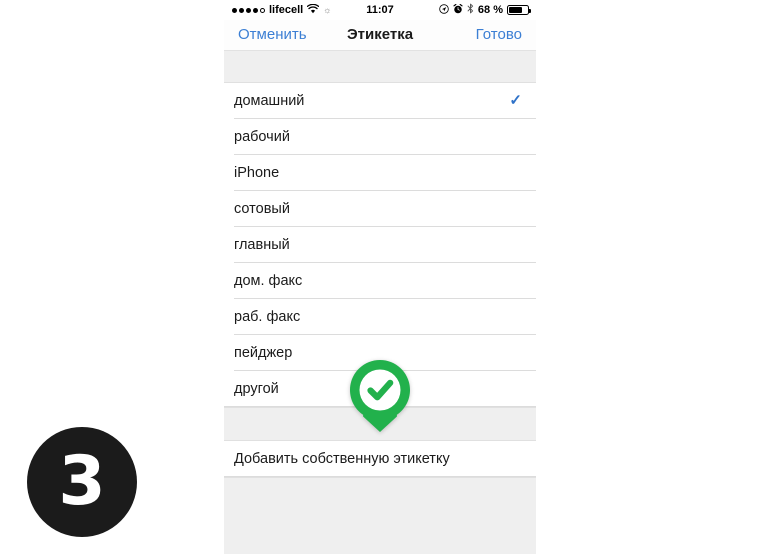  What do you see at coordinates (380, 35) in the screenshot?
I see `navigation-bar: Отменить Этикетка Готово` at bounding box center [380, 35].